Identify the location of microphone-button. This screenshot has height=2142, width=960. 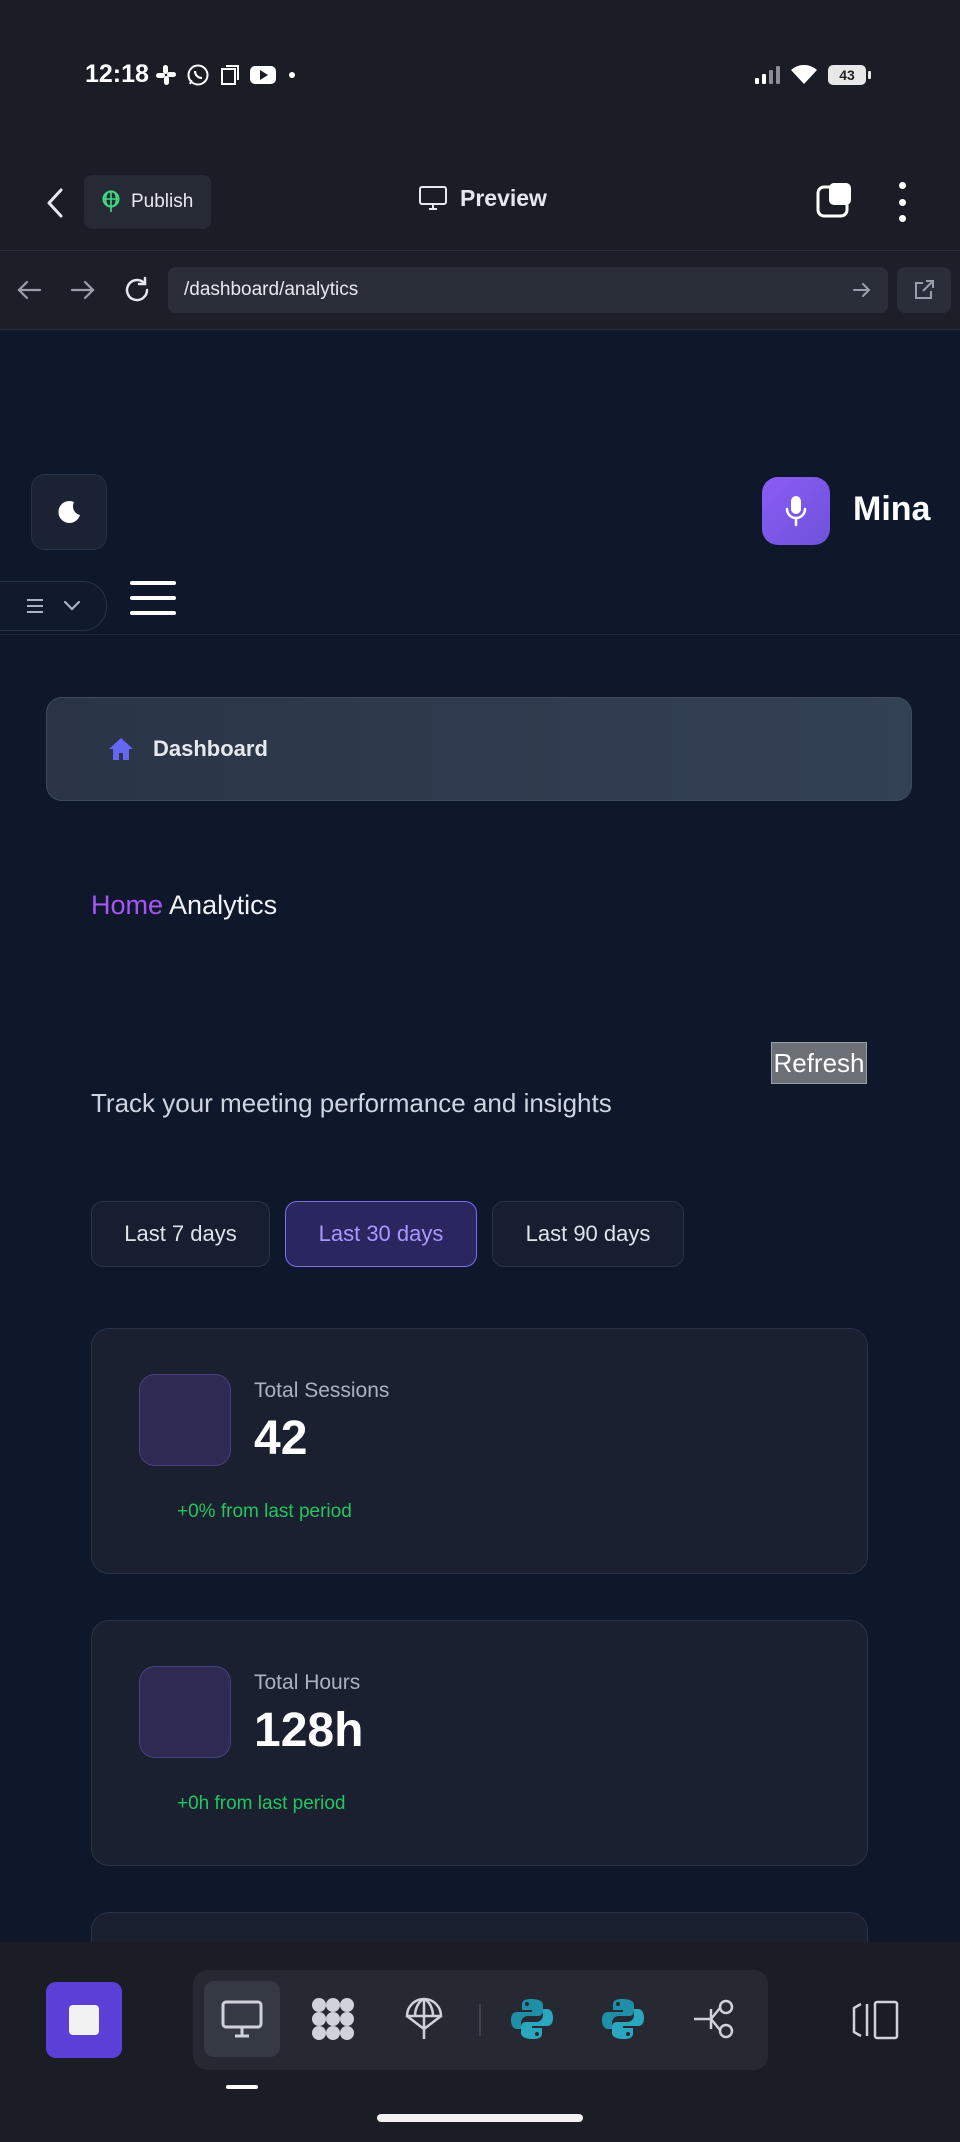
(796, 511).